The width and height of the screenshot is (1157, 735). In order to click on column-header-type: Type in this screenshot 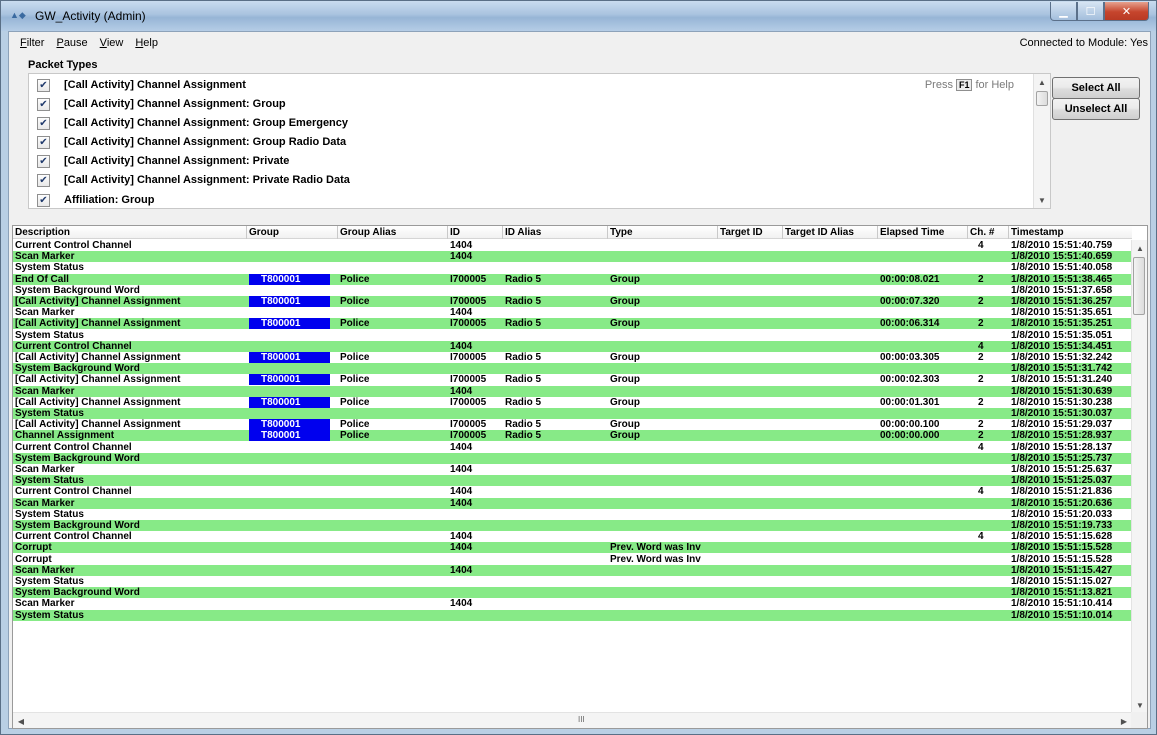, I will do `click(663, 232)`.